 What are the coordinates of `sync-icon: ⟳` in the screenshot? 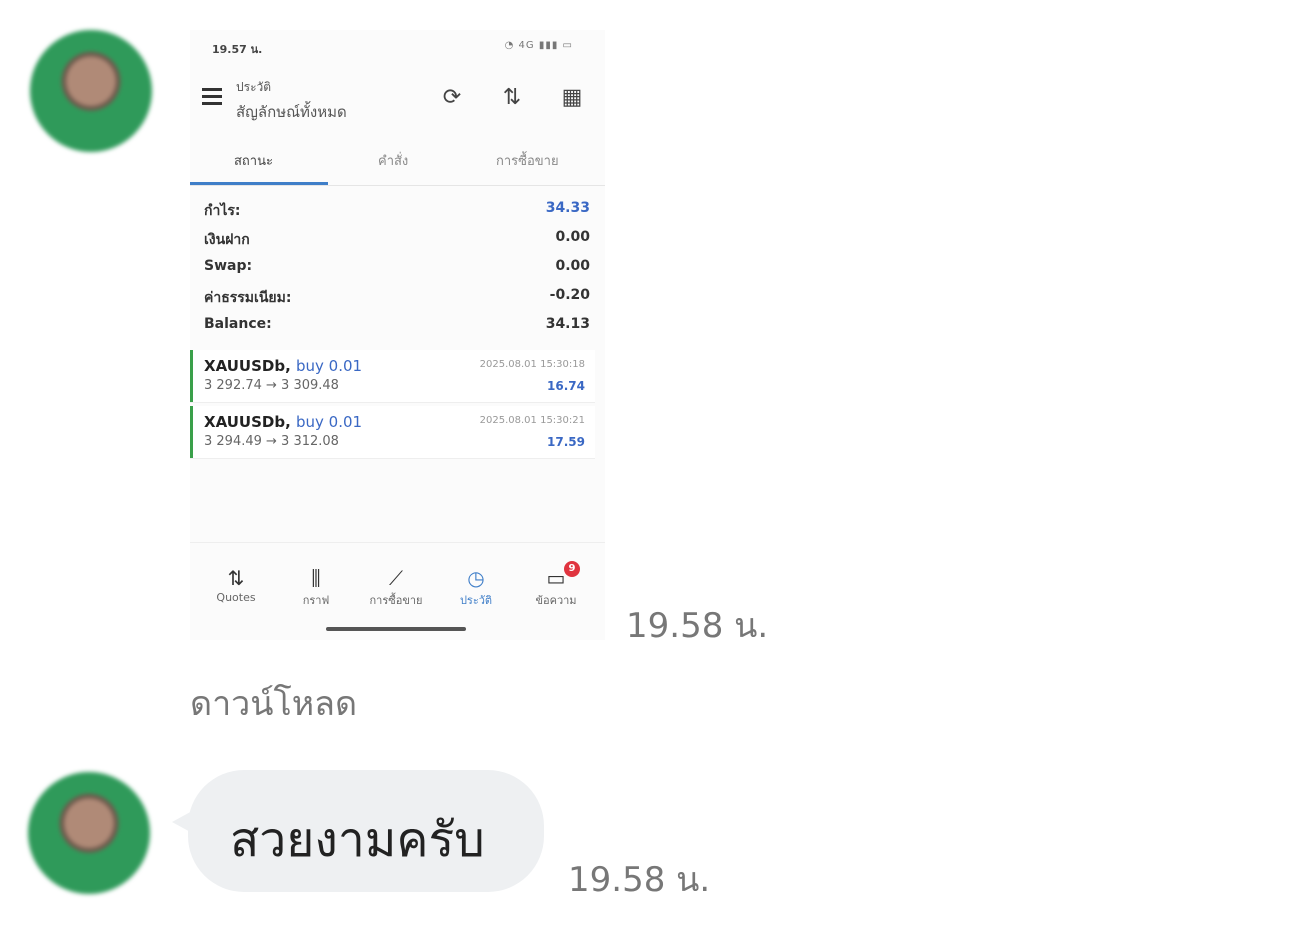 It's located at (452, 97).